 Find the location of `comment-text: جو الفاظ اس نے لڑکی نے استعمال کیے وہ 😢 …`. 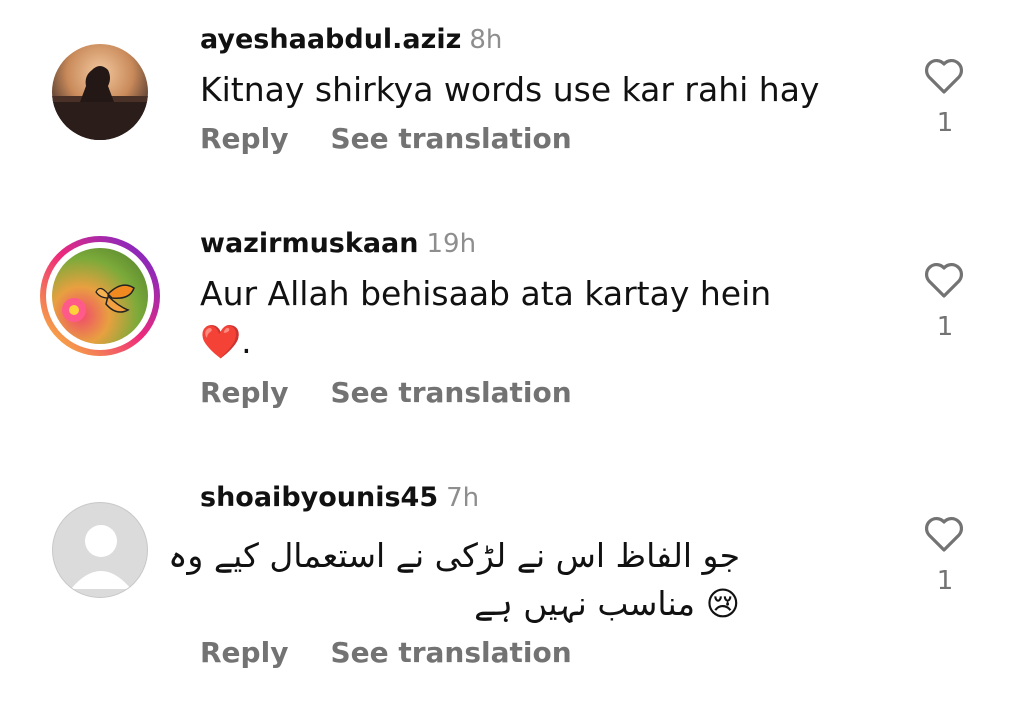

comment-text: جو الفاظ اس نے لڑکی نے استعمال کیے وہ 😢 … is located at coordinates (454, 580).